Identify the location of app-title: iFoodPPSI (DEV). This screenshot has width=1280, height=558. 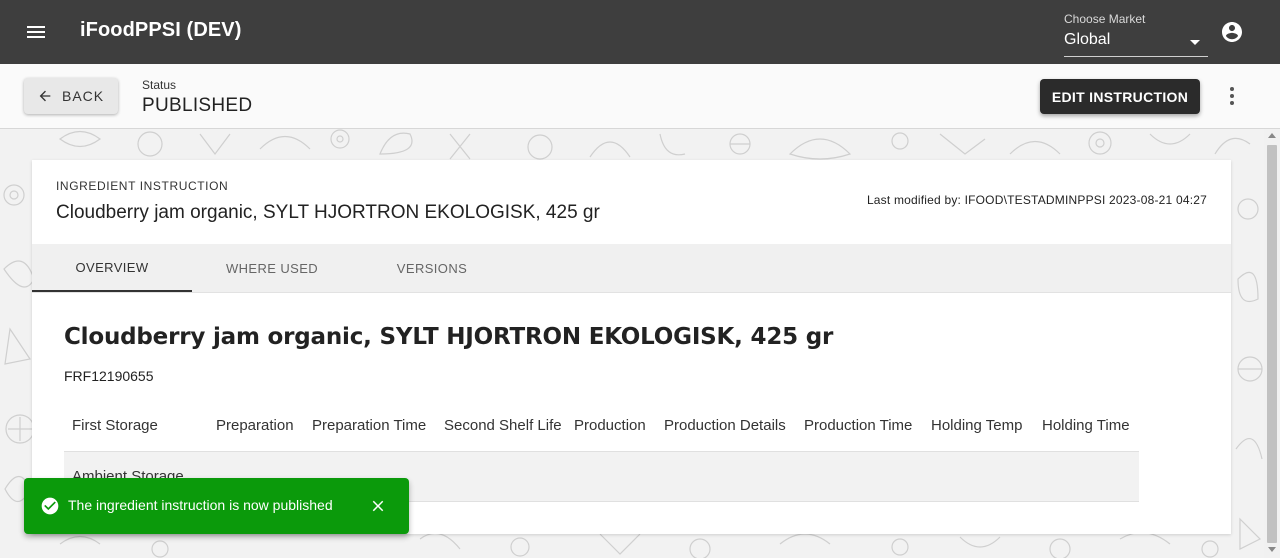
(161, 30).